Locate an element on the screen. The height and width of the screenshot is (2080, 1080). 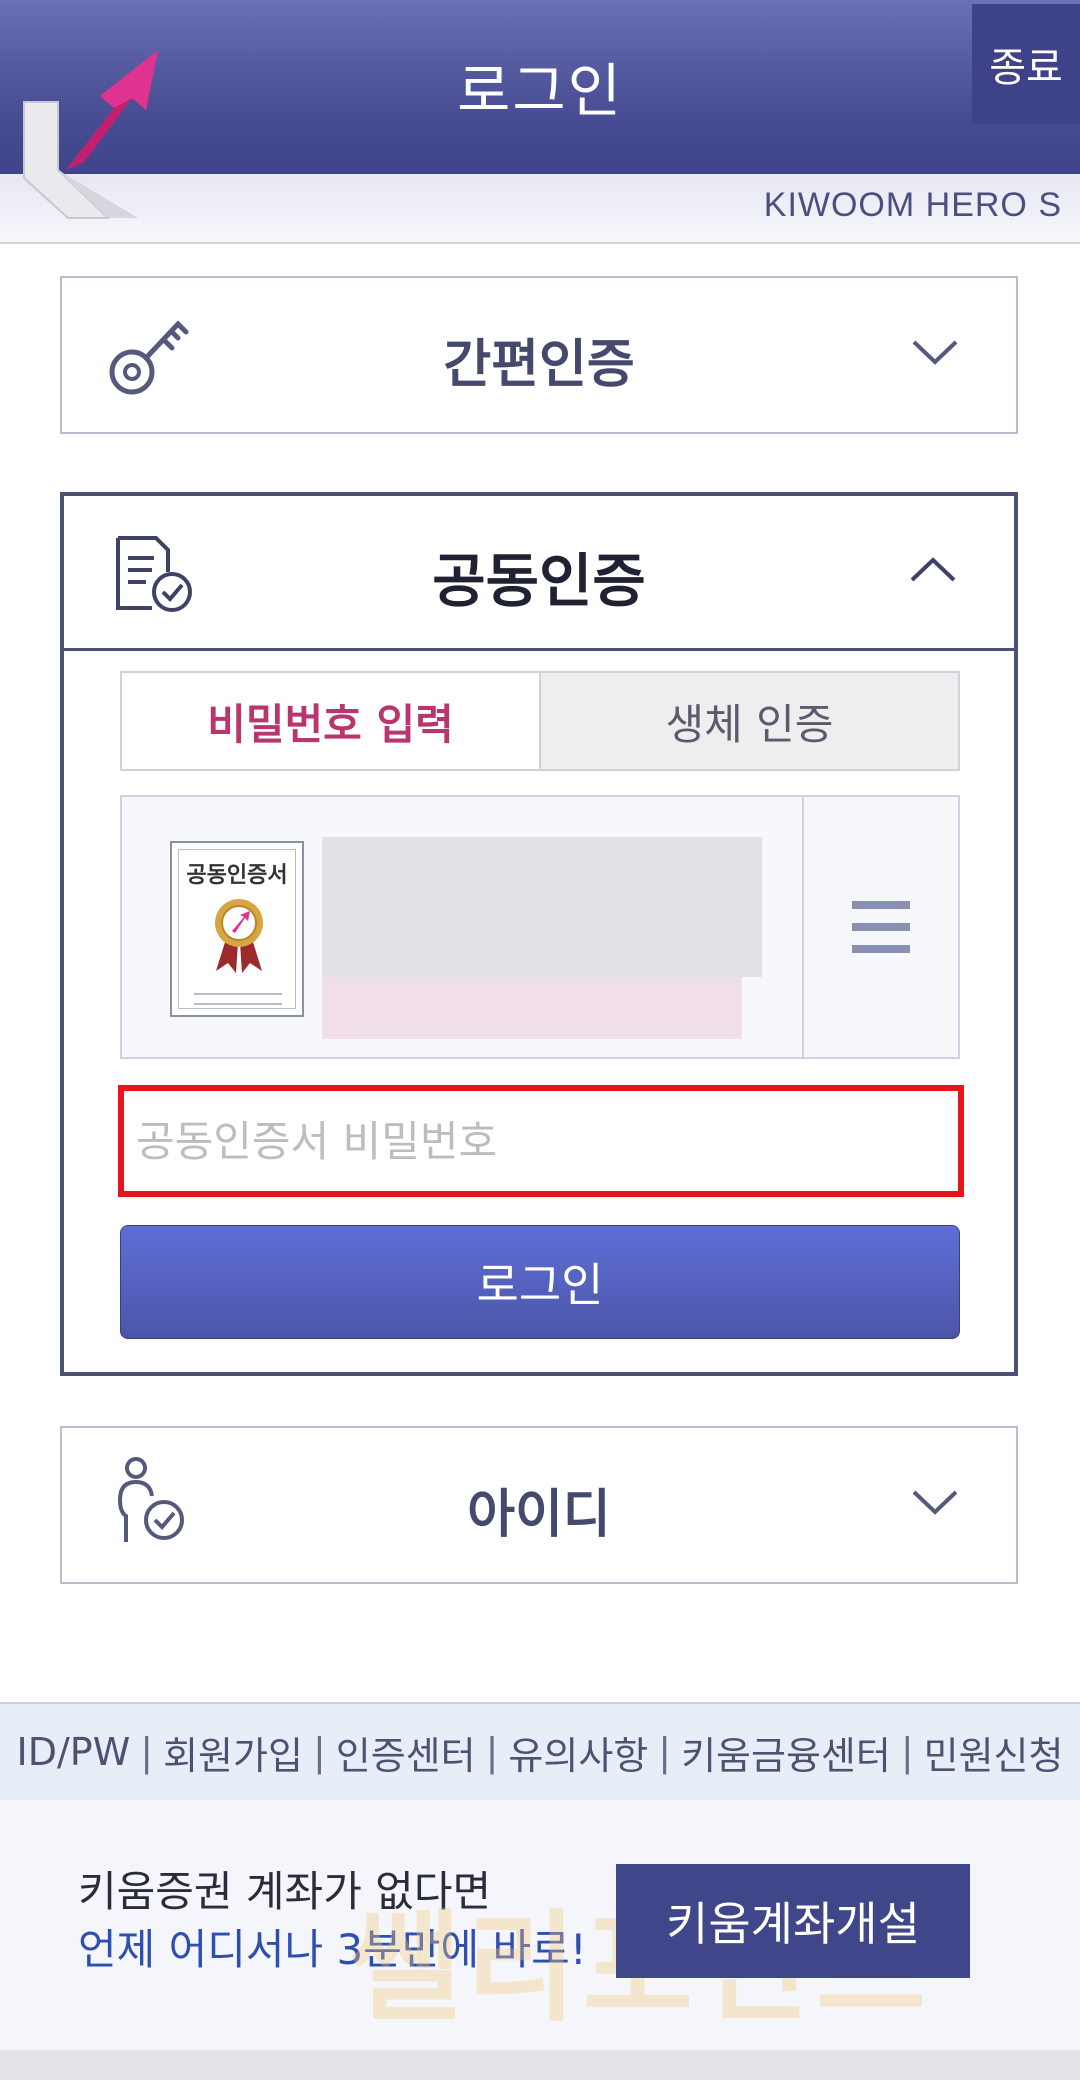
certificate-list-button is located at coordinates (880, 927).